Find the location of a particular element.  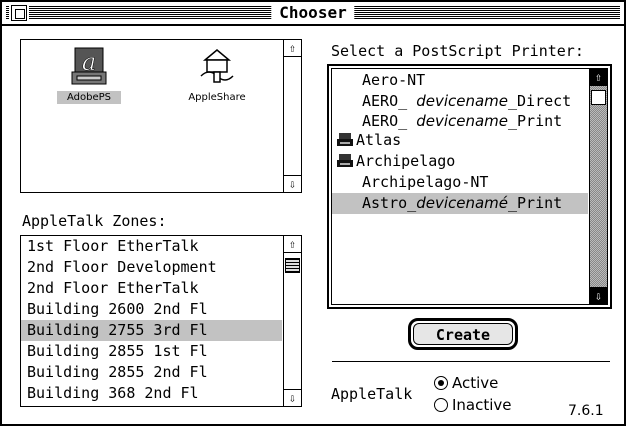

divider is located at coordinates (471, 361).